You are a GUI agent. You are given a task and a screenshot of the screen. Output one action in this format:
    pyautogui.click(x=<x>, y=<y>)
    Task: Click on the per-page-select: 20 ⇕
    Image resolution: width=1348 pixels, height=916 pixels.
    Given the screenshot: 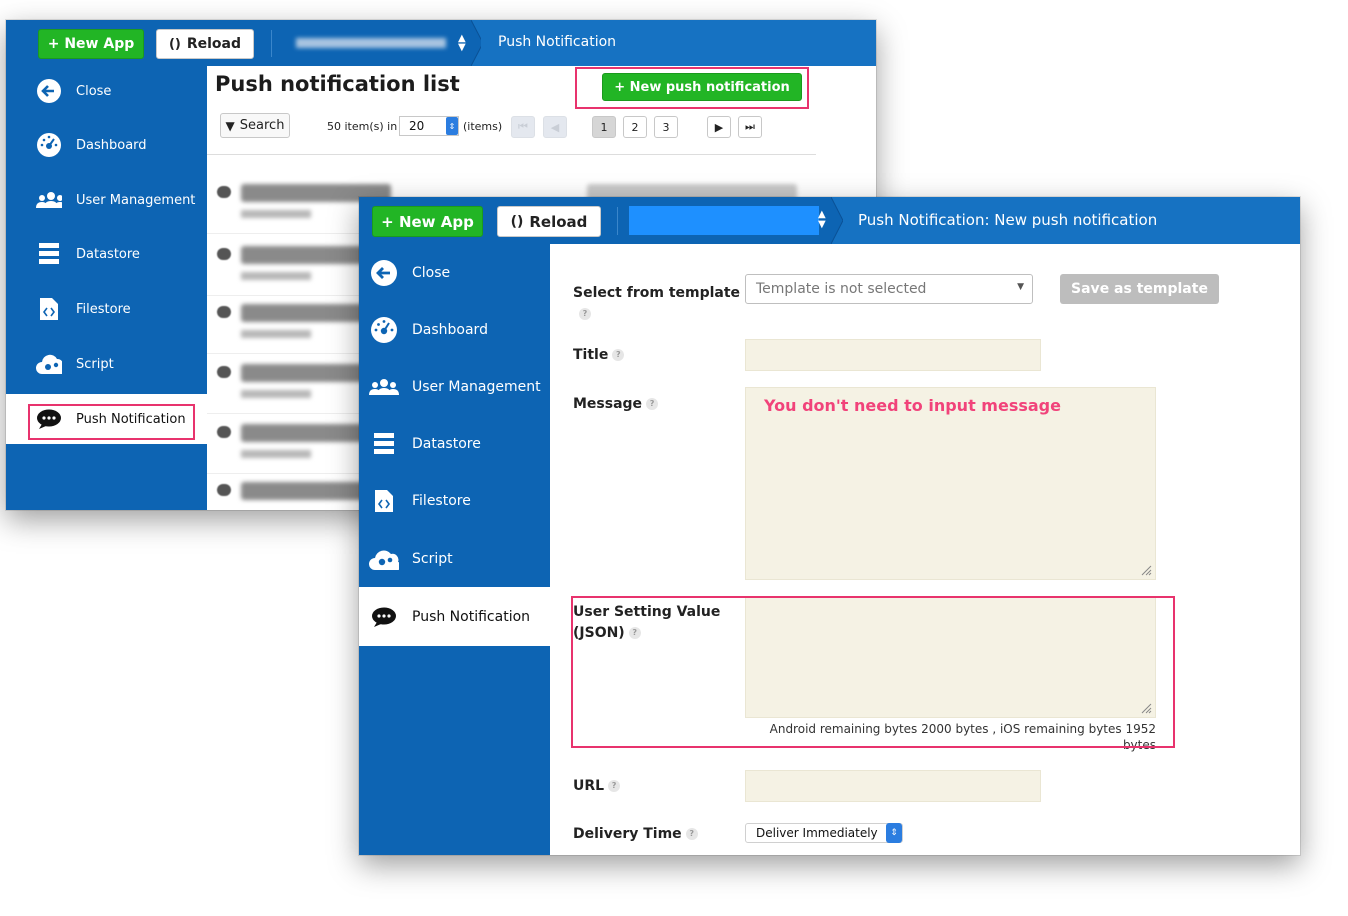 What is the action you would take?
    pyautogui.click(x=429, y=126)
    